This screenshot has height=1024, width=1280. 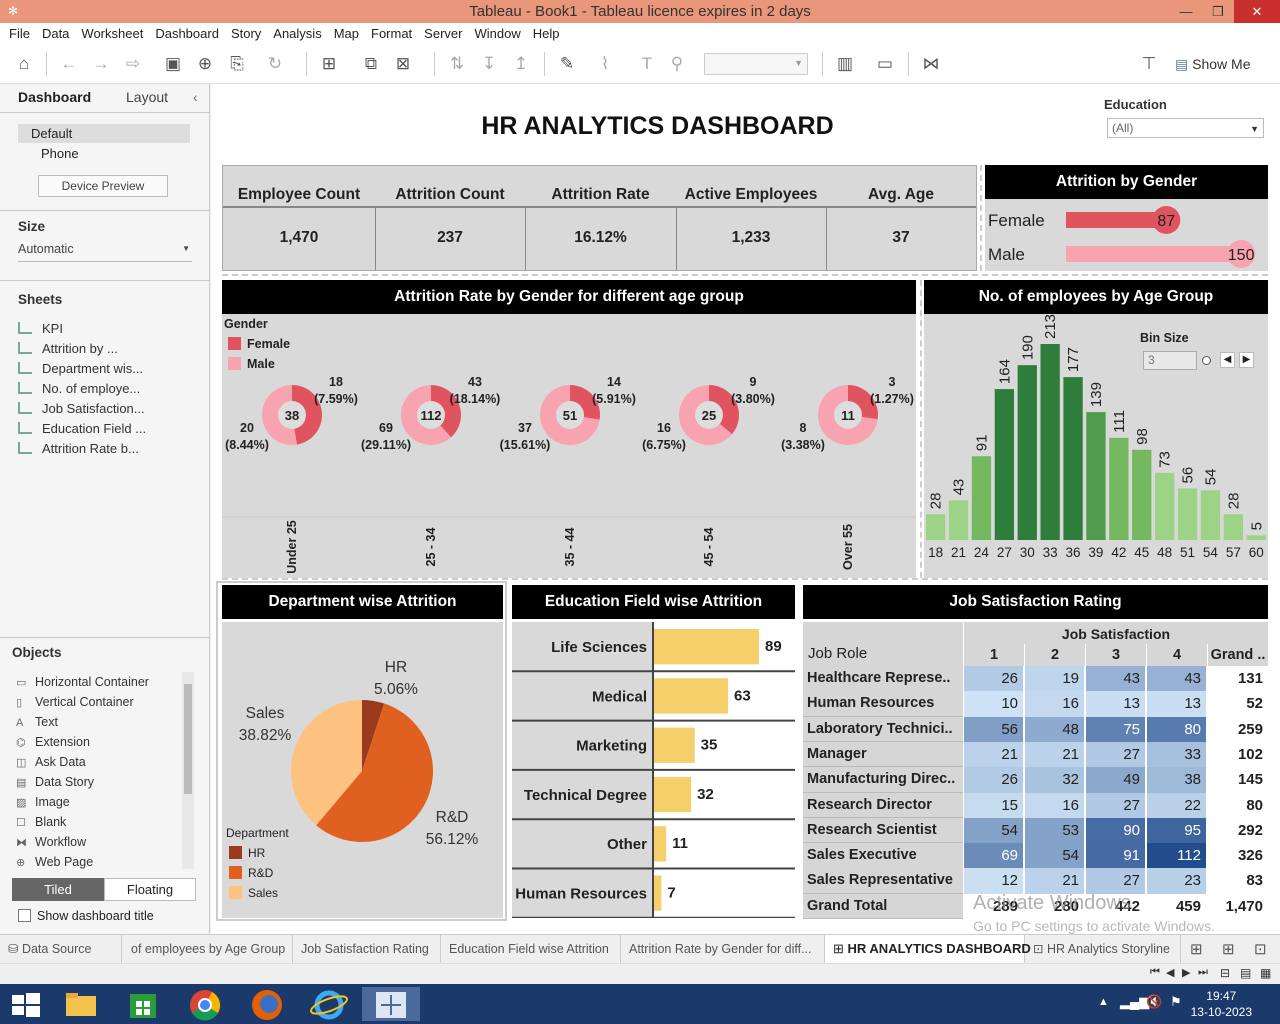 What do you see at coordinates (29, 1004) in the screenshot?
I see `start-button` at bounding box center [29, 1004].